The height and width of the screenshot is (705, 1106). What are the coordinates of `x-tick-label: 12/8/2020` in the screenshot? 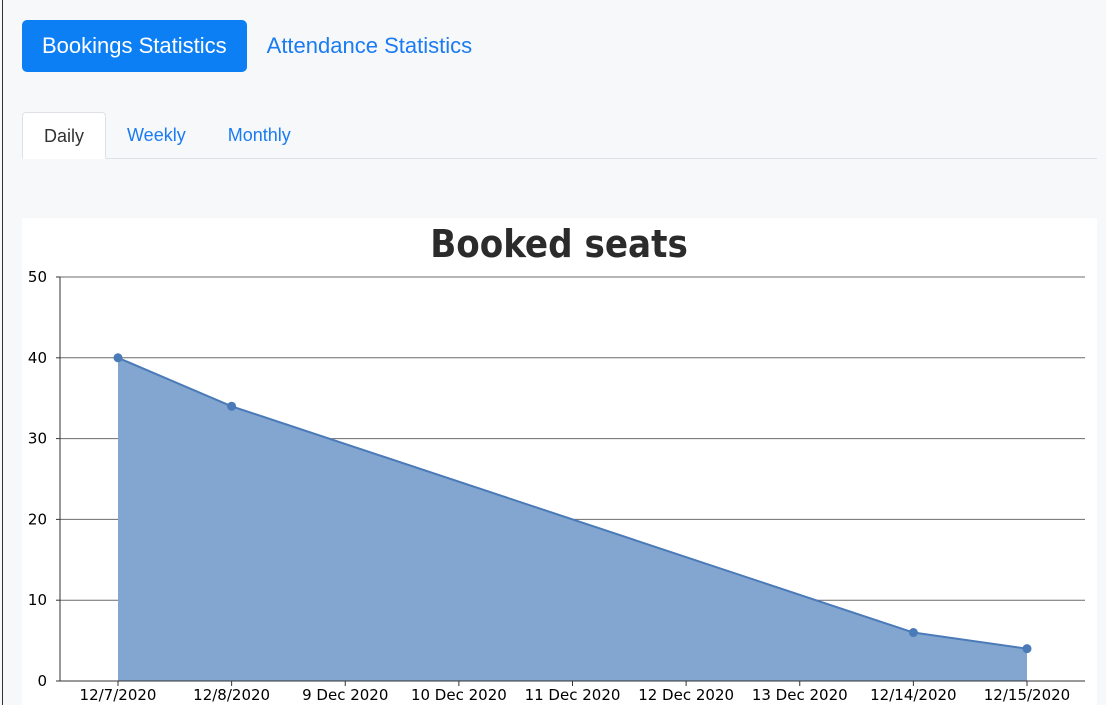 It's located at (231, 695).